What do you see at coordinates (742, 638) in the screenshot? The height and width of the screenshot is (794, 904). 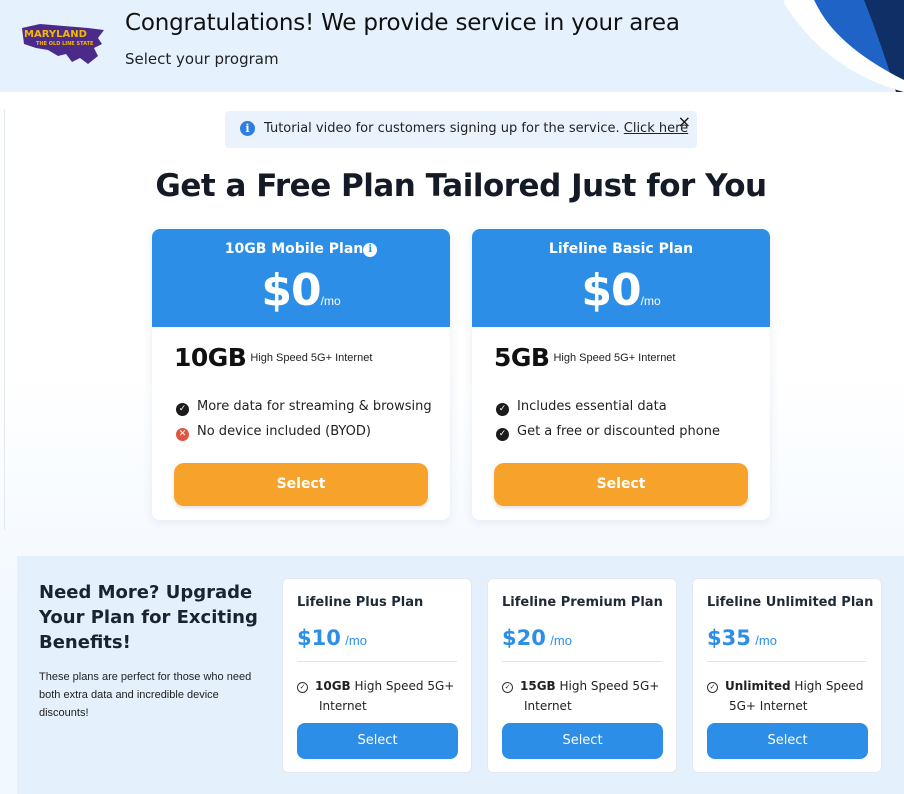 I see `plan-price: $35 /mo` at bounding box center [742, 638].